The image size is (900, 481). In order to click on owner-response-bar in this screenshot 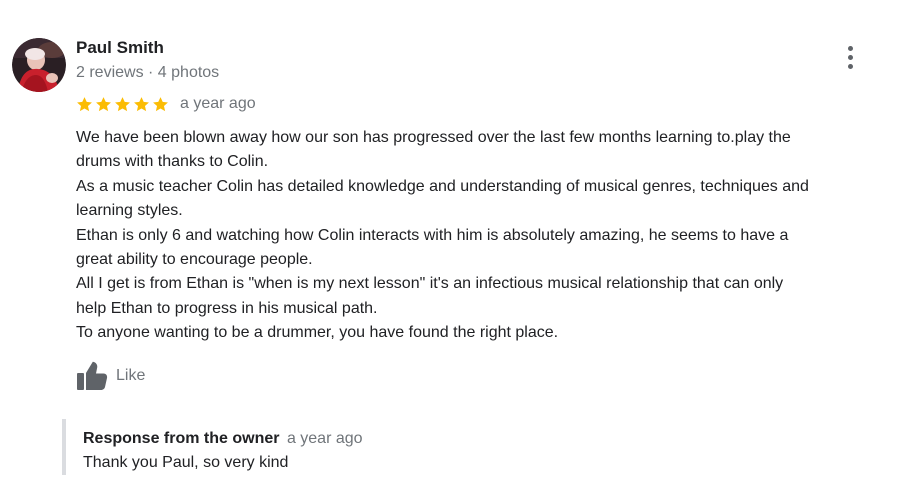, I will do `click(64, 447)`.